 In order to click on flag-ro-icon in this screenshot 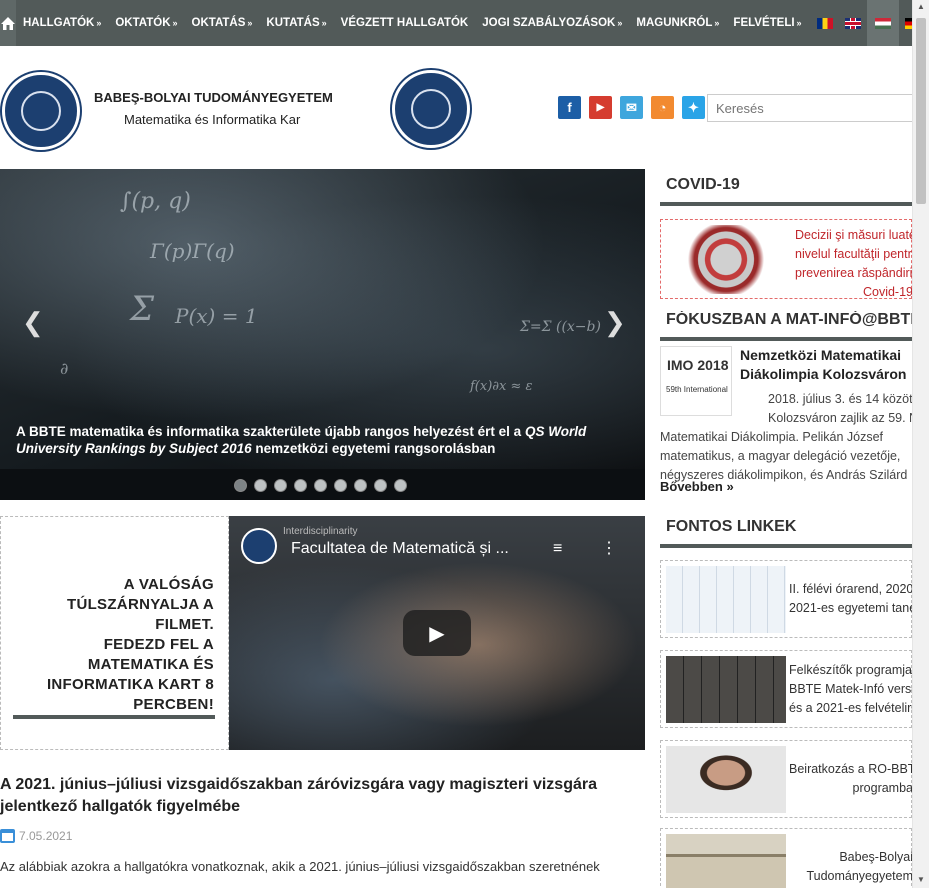, I will do `click(824, 23)`.